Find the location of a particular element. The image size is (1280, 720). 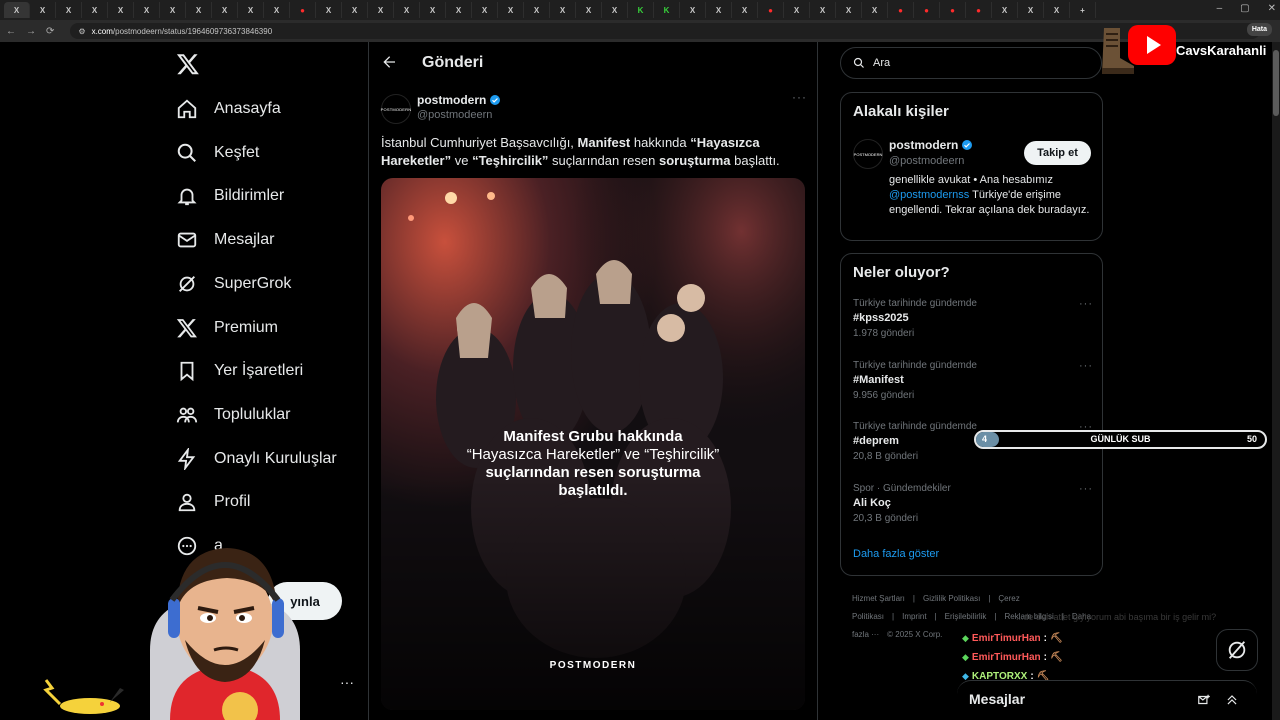

nav-item: Anasayfa is located at coordinates (228, 109).